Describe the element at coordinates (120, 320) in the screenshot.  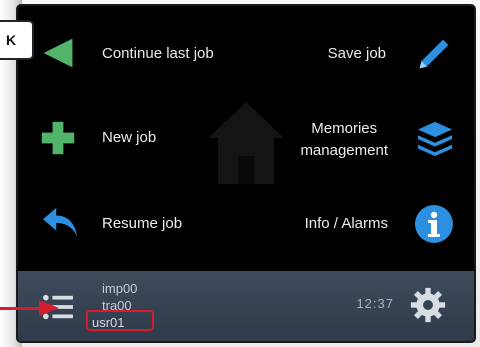
I see `user-highlight-box` at that location.